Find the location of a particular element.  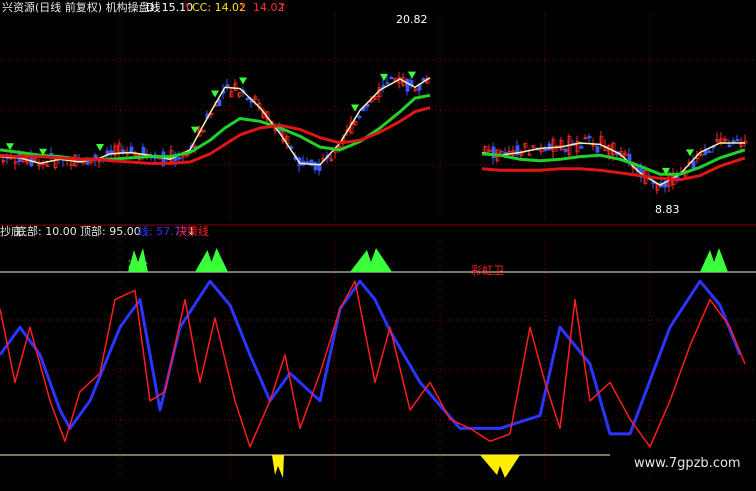

top-zone-label-2: 减仓 is located at coordinates (371, 264).